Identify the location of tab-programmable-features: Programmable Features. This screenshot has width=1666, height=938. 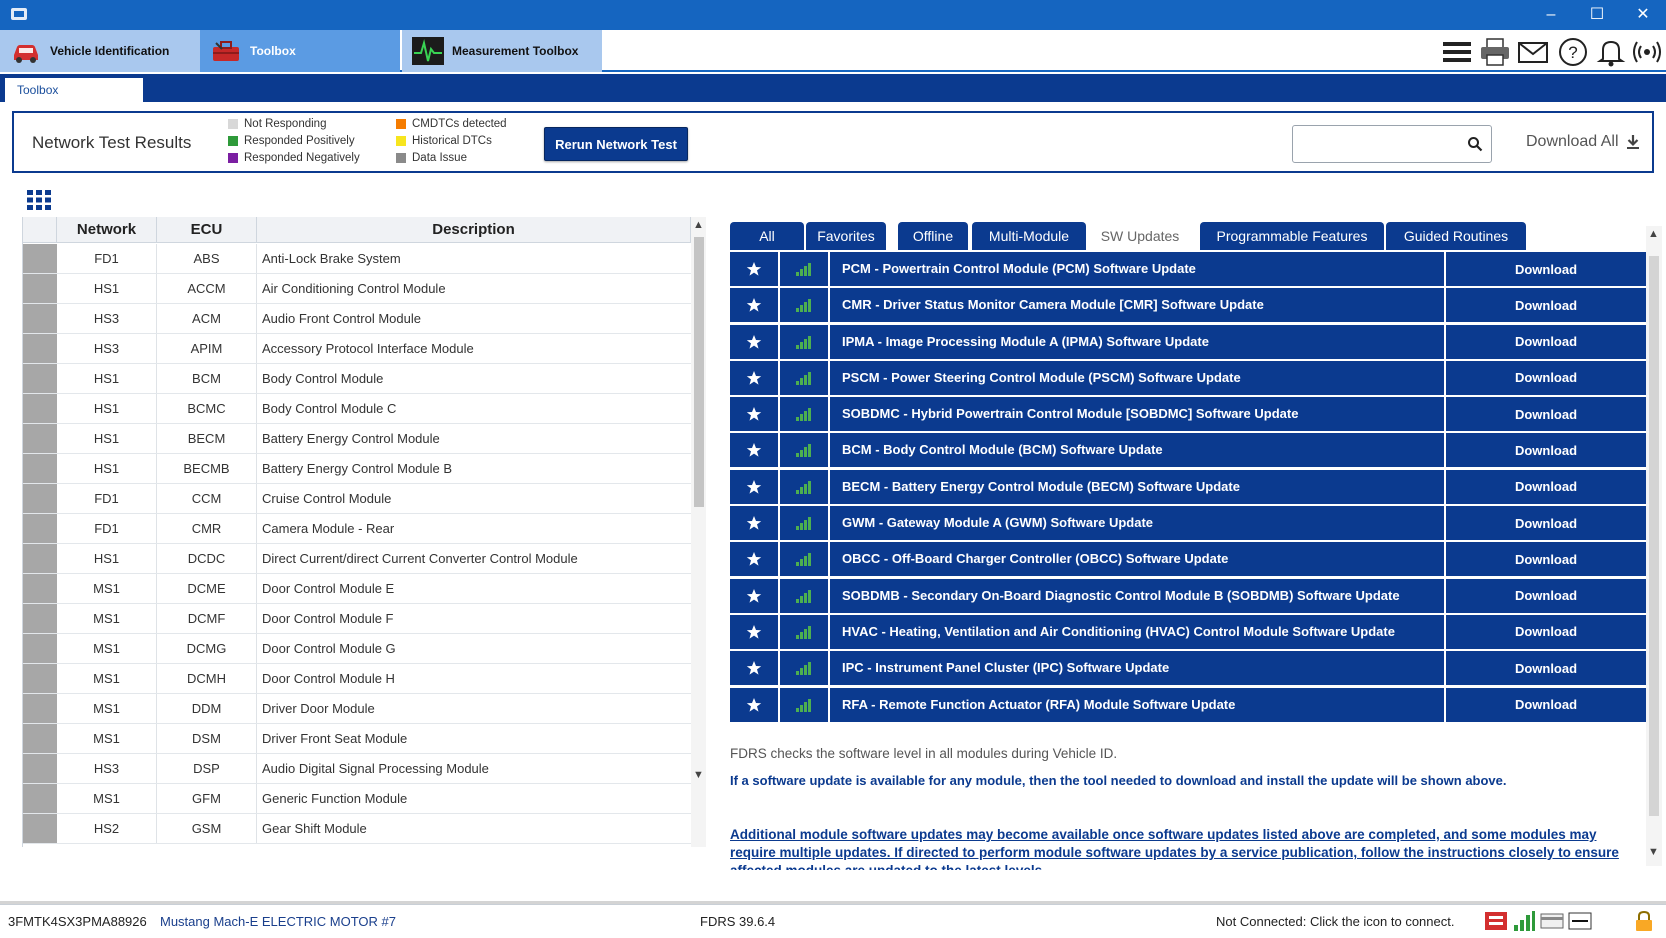
(1292, 236).